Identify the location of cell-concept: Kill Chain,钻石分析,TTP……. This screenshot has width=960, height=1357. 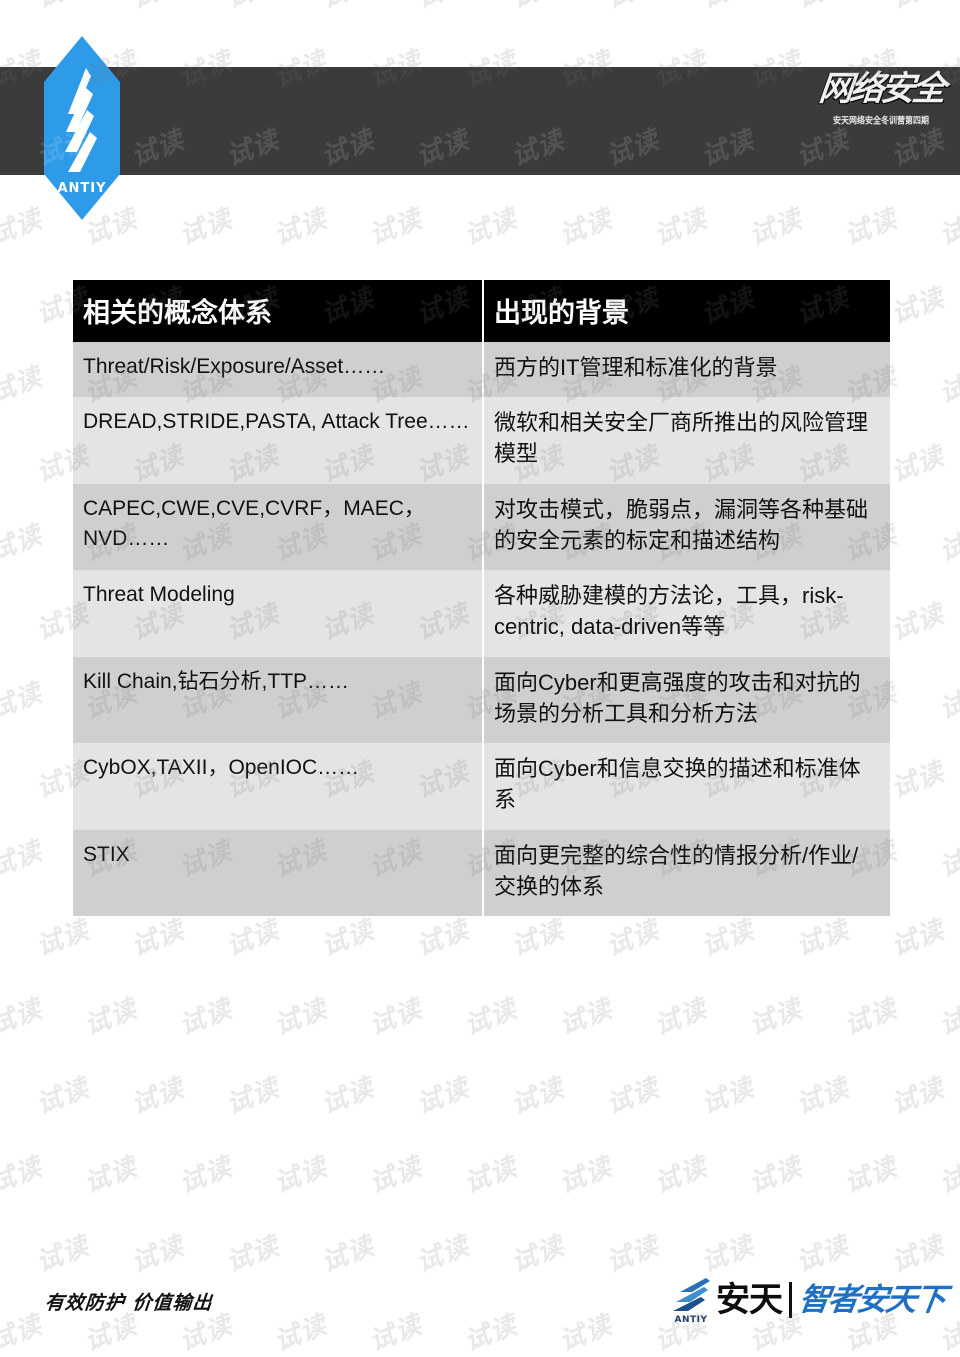
(278, 700).